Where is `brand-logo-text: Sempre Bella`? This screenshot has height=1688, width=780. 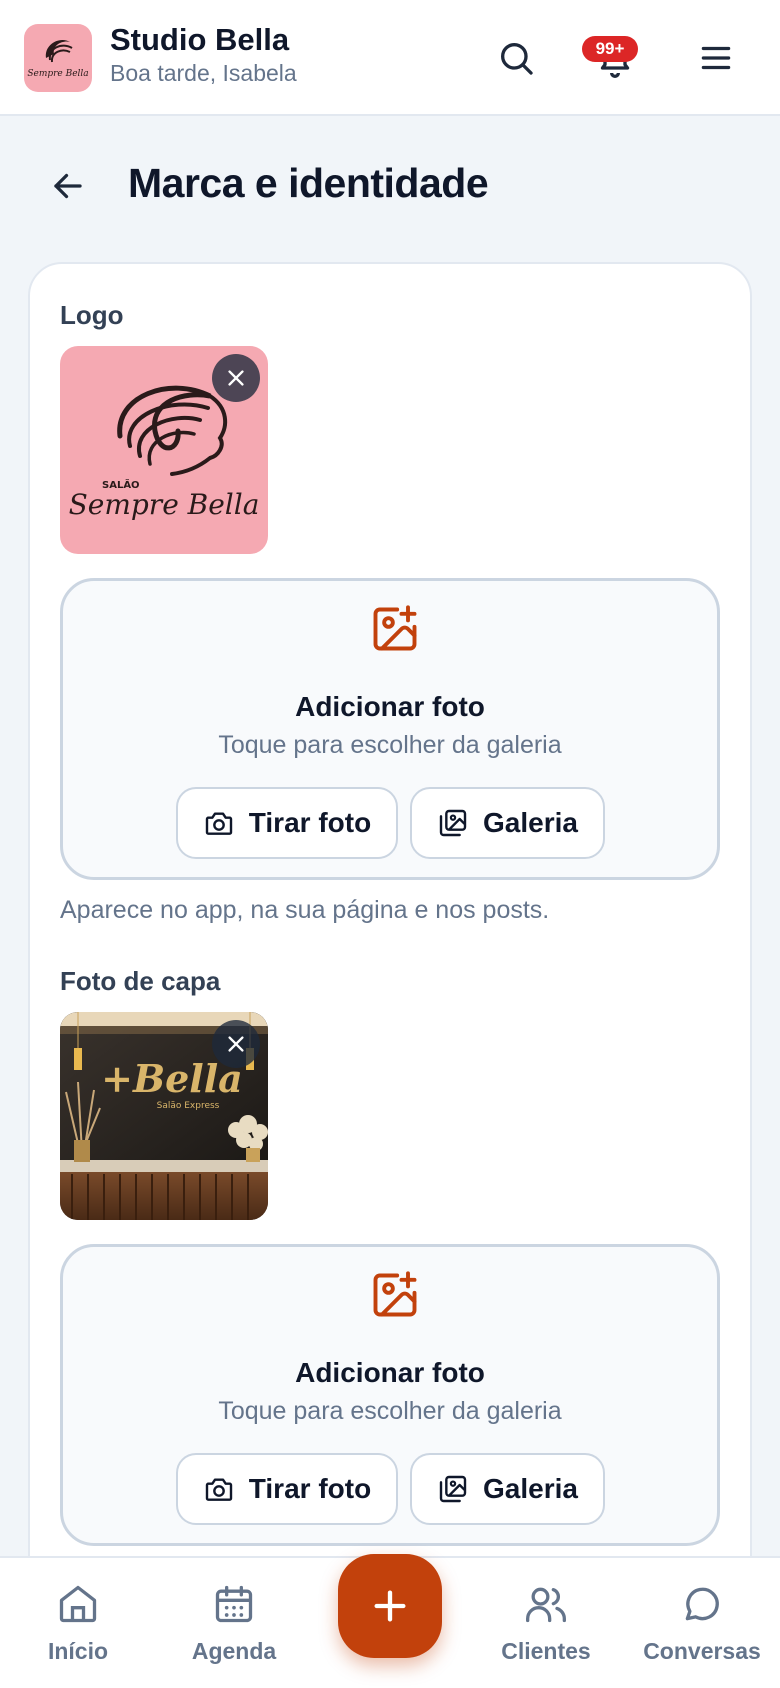
brand-logo-text: Sempre Bella is located at coordinates (57, 74).